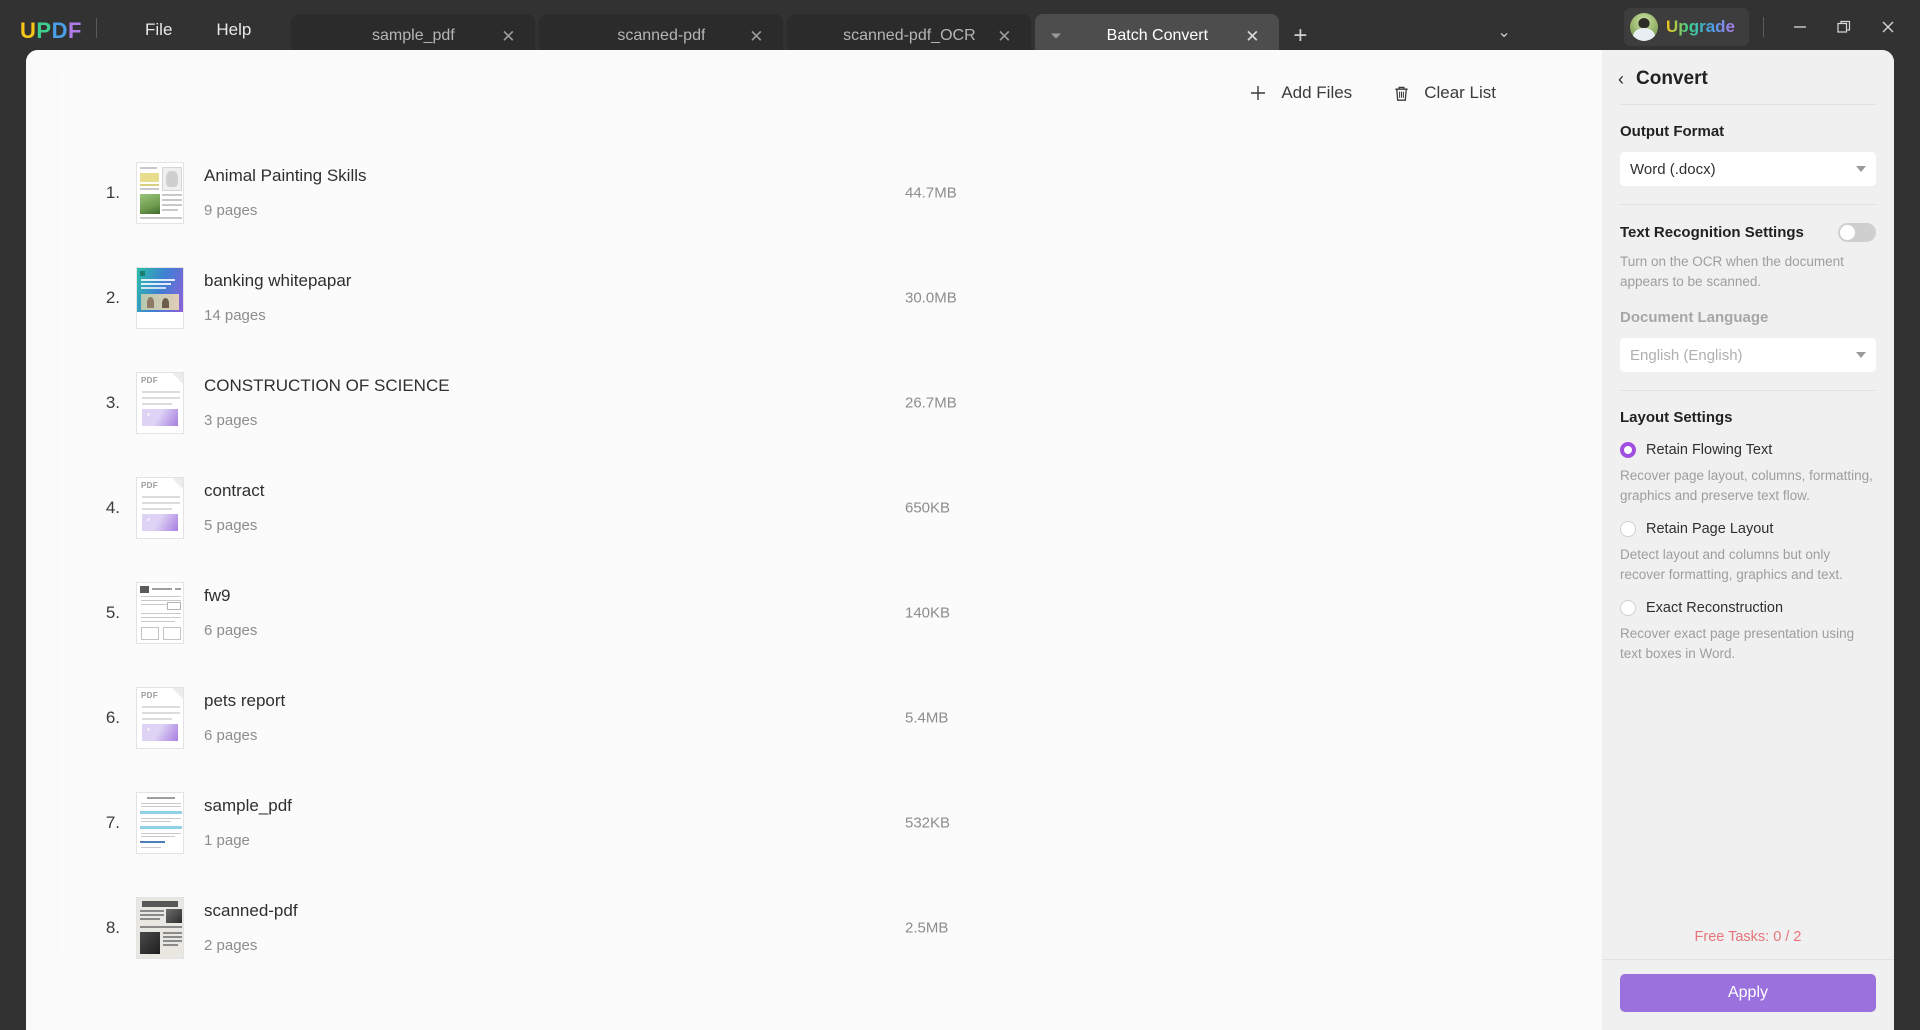  What do you see at coordinates (1748, 355) in the screenshot?
I see `document-language-select: English (English)` at bounding box center [1748, 355].